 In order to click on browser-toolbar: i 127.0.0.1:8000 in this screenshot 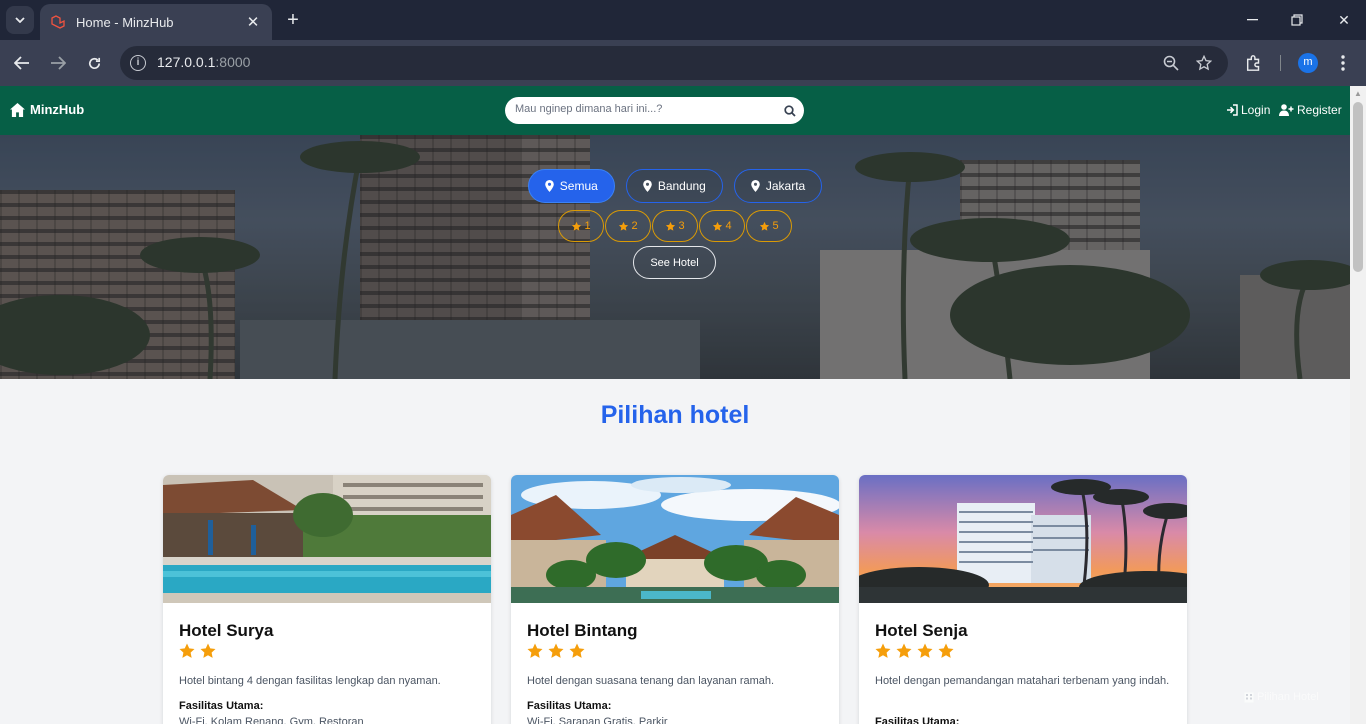, I will do `click(683, 63)`.